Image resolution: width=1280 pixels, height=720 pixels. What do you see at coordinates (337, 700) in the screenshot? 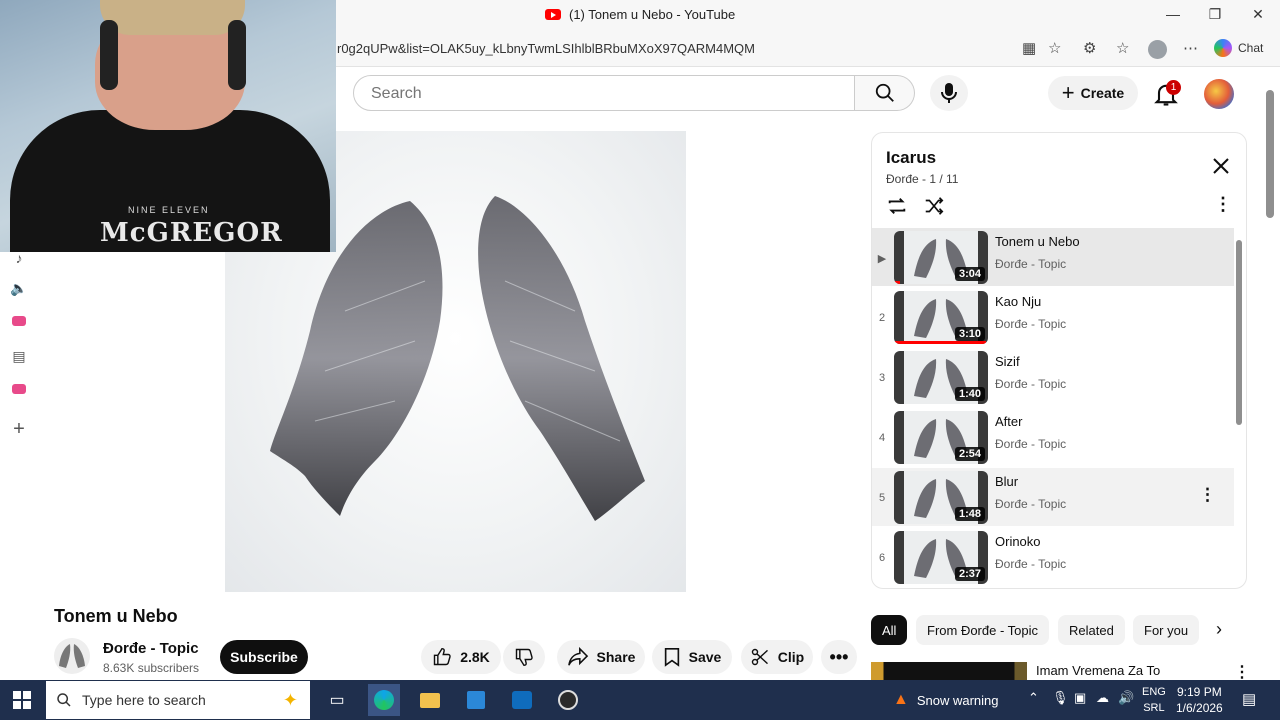
I see `task-view-icon: ▭` at bounding box center [337, 700].